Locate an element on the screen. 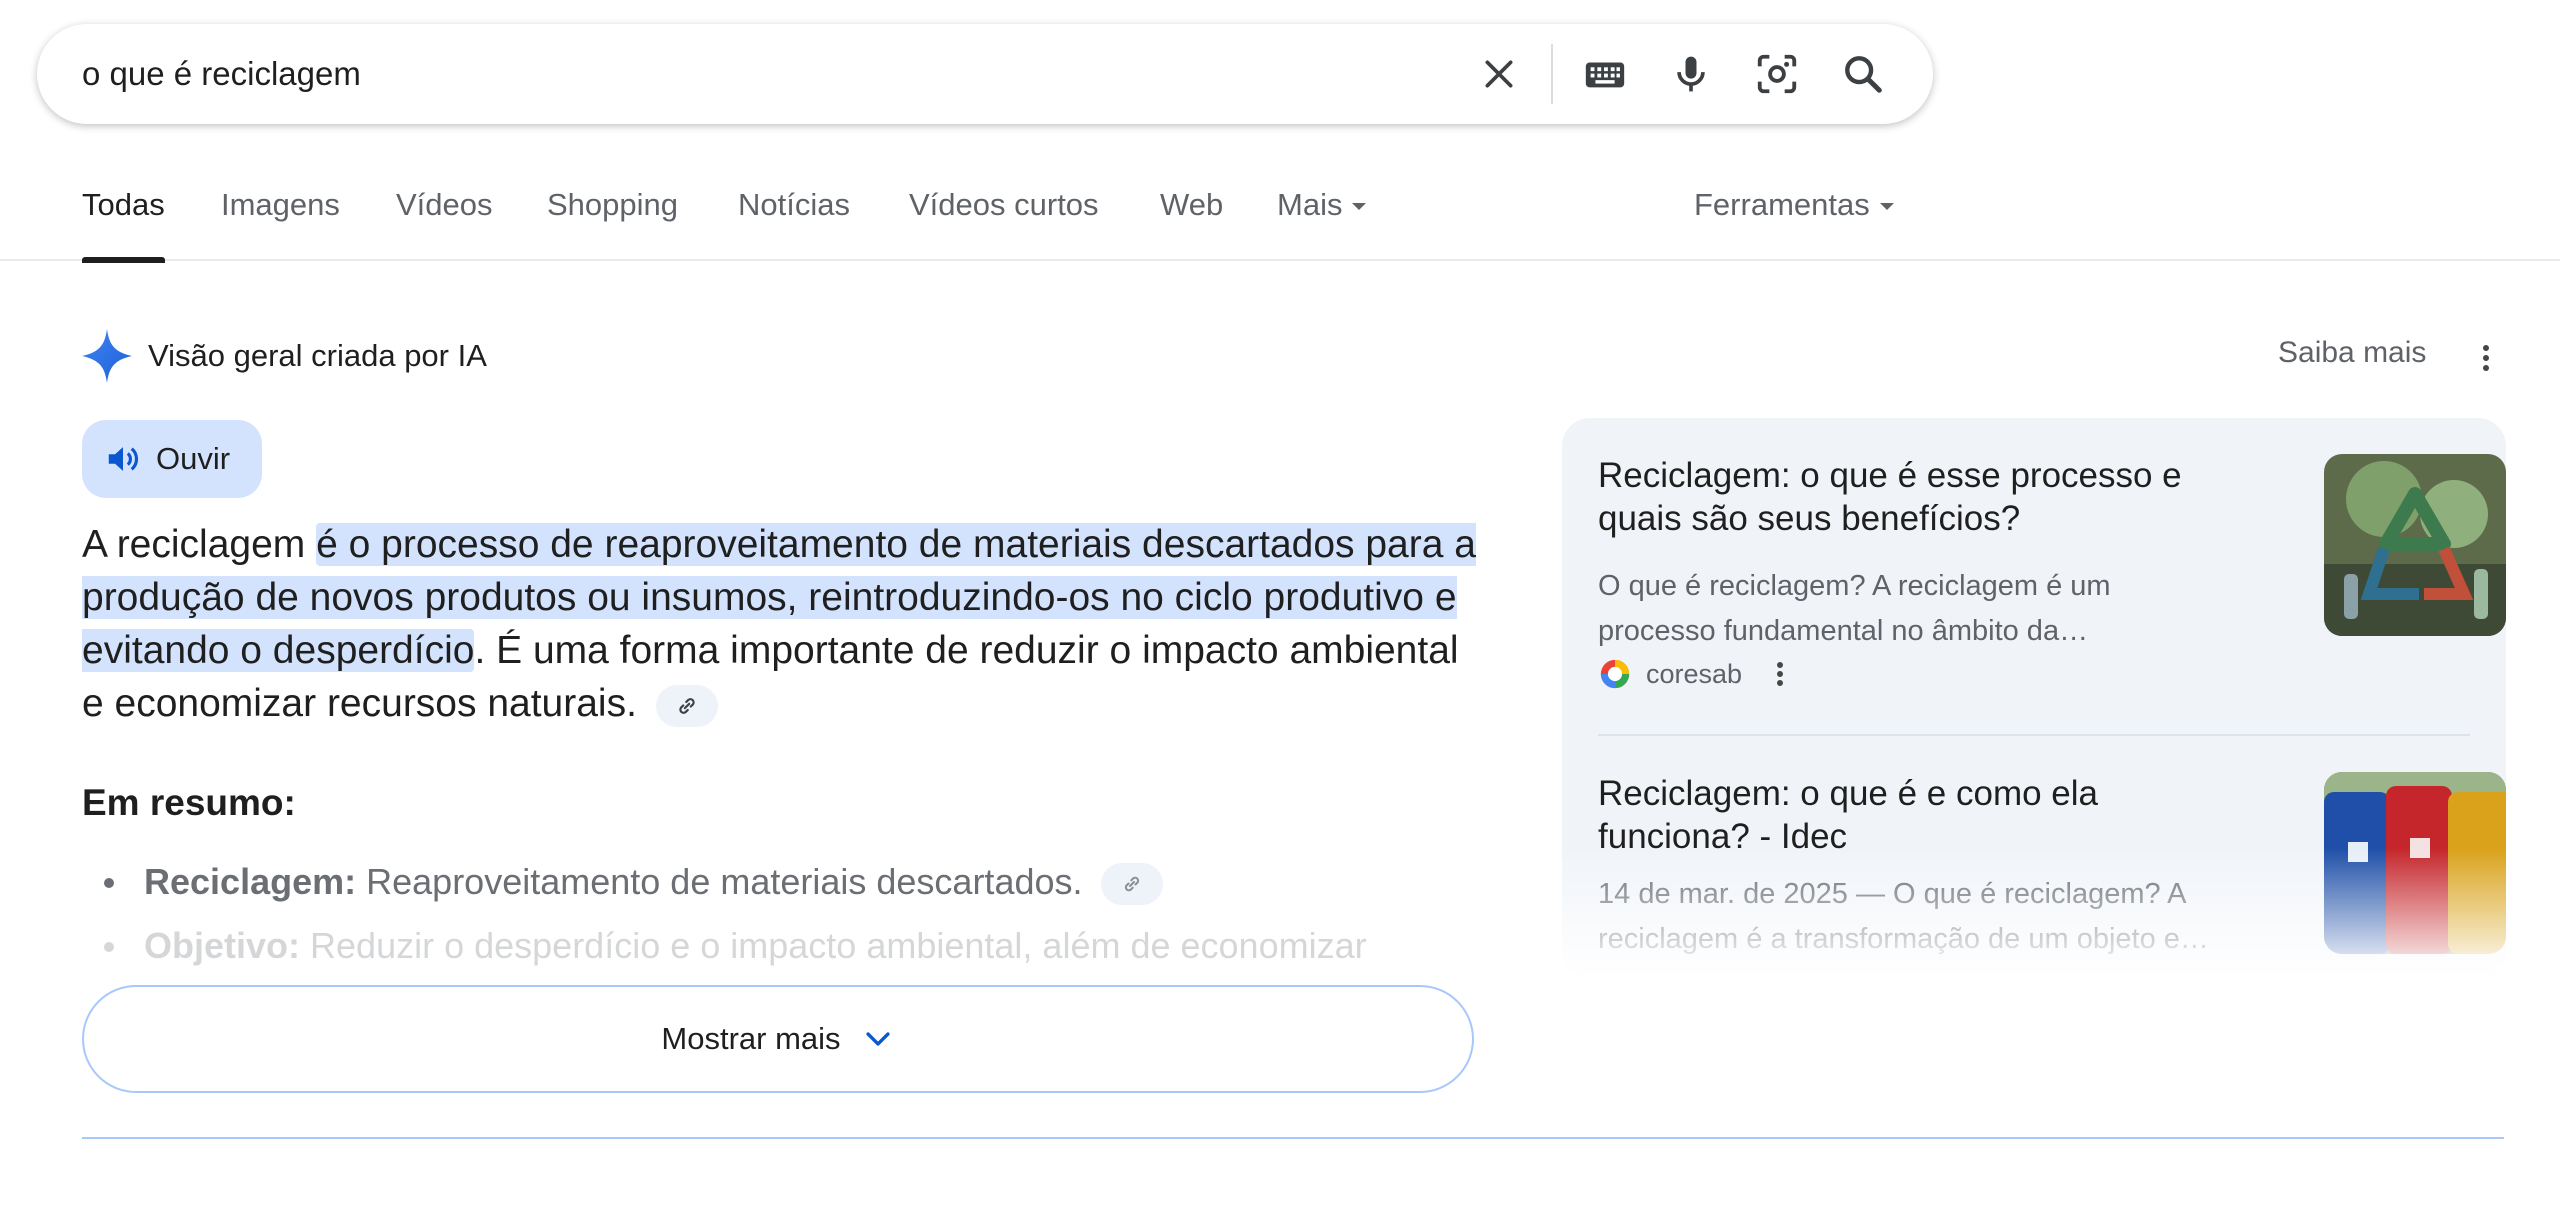  tab-videos-curtos: Vídeos curtos is located at coordinates (1004, 213).